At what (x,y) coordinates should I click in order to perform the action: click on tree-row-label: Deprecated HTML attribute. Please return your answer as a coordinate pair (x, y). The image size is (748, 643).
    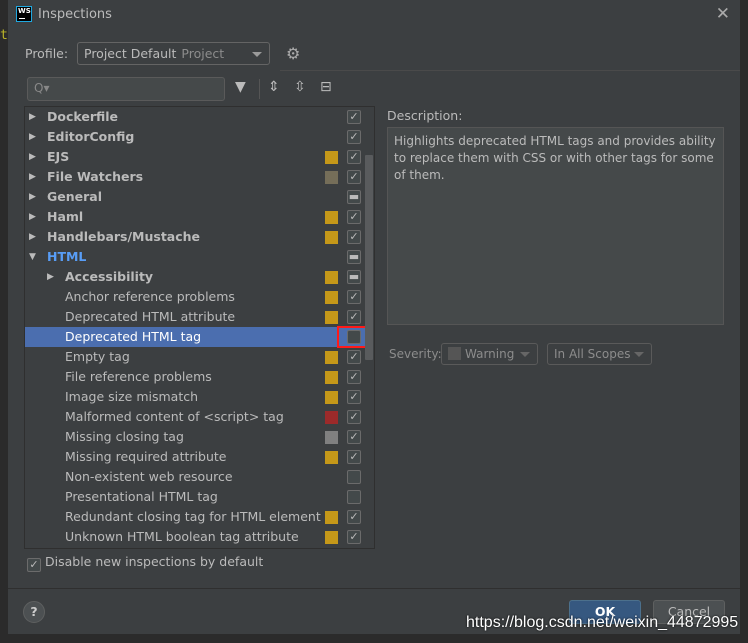
    Looking at the image, I should click on (150, 316).